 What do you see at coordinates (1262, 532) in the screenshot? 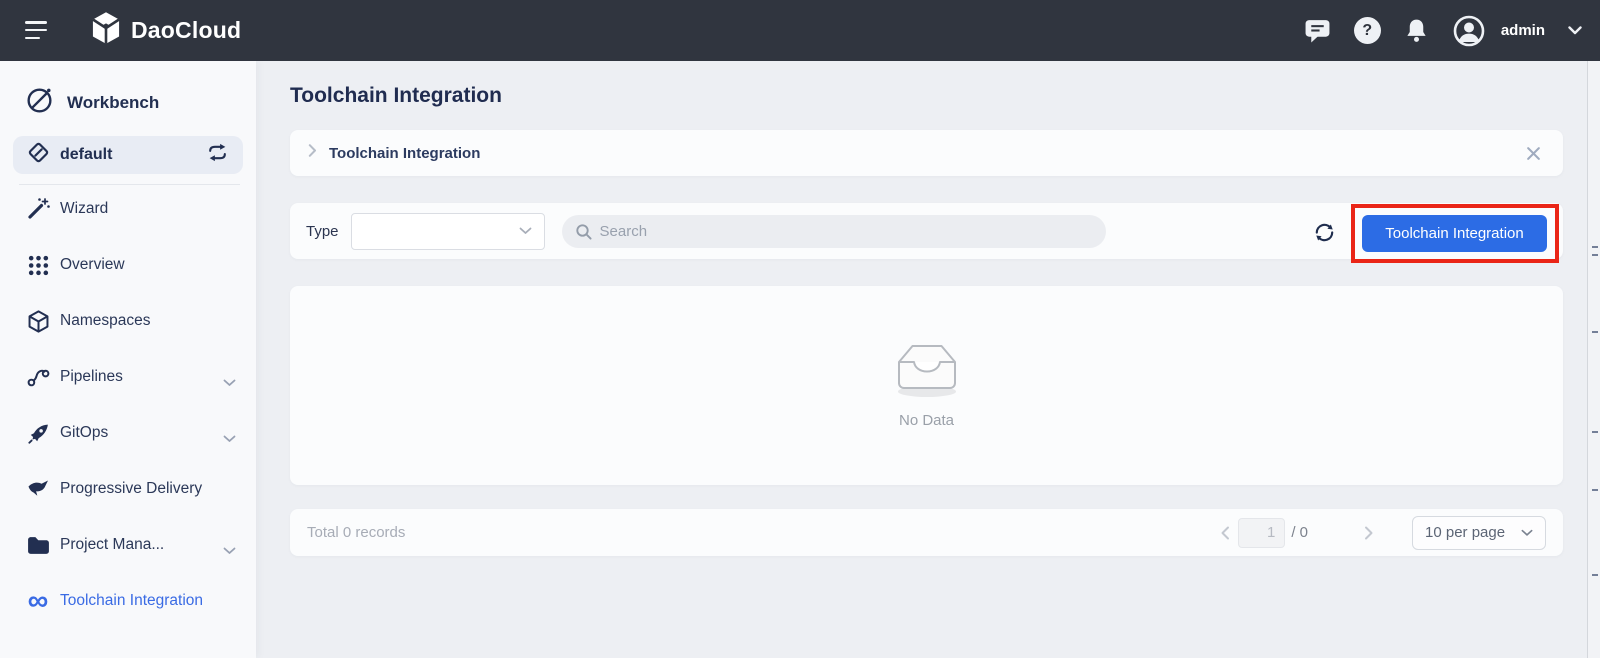
I see `page-number-input` at bounding box center [1262, 532].